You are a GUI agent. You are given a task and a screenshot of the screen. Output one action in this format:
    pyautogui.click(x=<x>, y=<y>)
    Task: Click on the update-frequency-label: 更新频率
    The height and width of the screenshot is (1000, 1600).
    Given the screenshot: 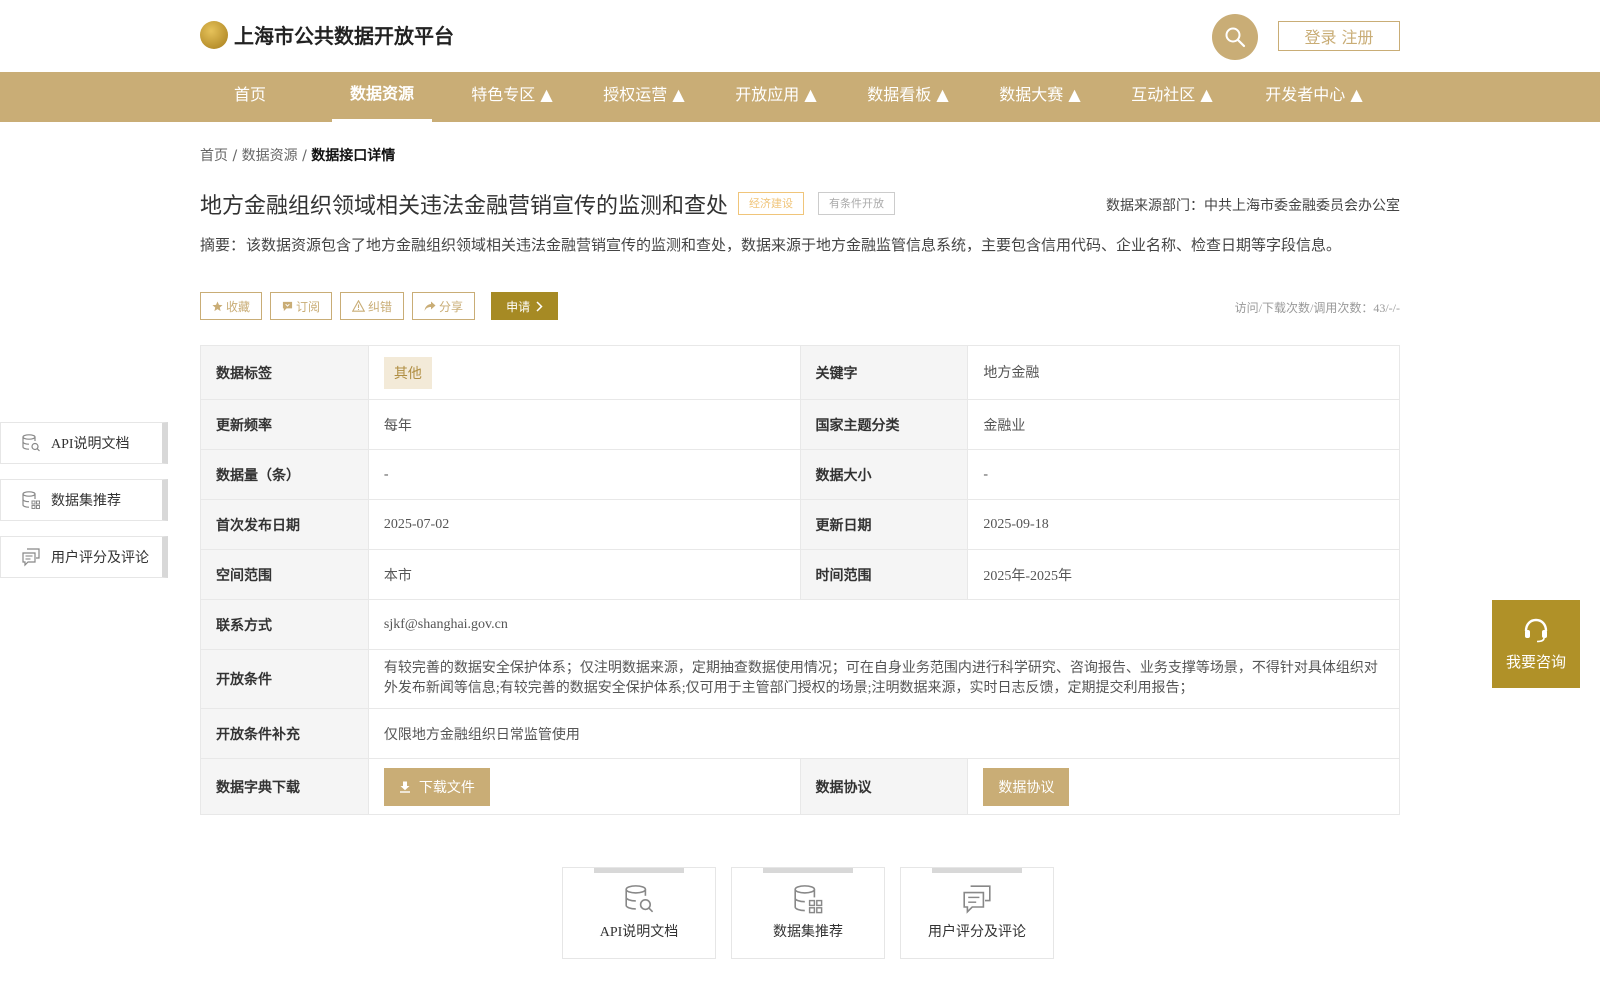 What is the action you would take?
    pyautogui.click(x=284, y=424)
    